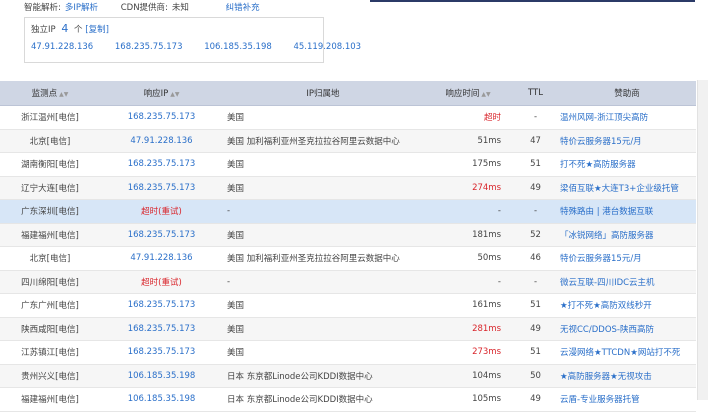 This screenshot has width=708, height=412. Describe the element at coordinates (468, 211) in the screenshot. I see `time-cell: -` at that location.